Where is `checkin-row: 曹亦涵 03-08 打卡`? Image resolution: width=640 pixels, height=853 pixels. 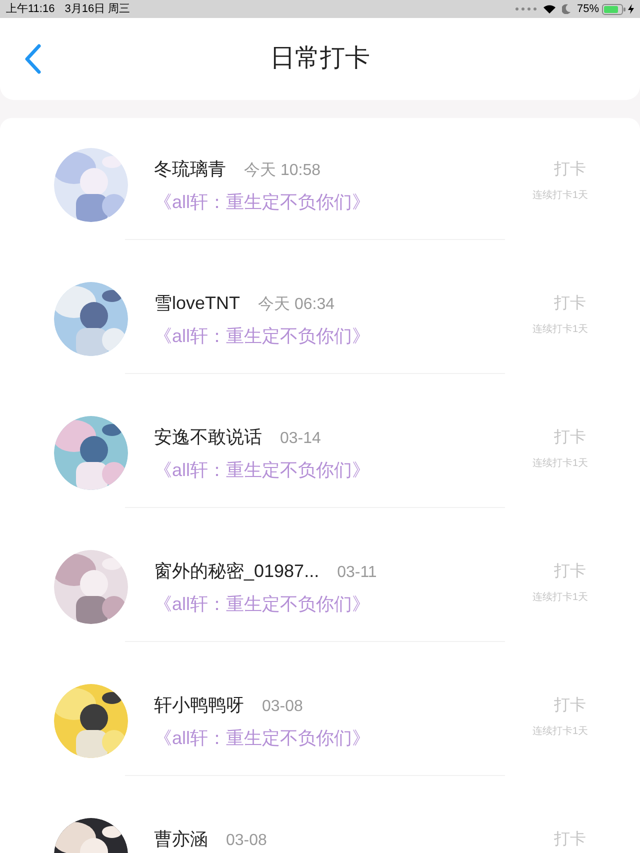 checkin-row: 曹亦涵 03-08 打卡 is located at coordinates (320, 828).